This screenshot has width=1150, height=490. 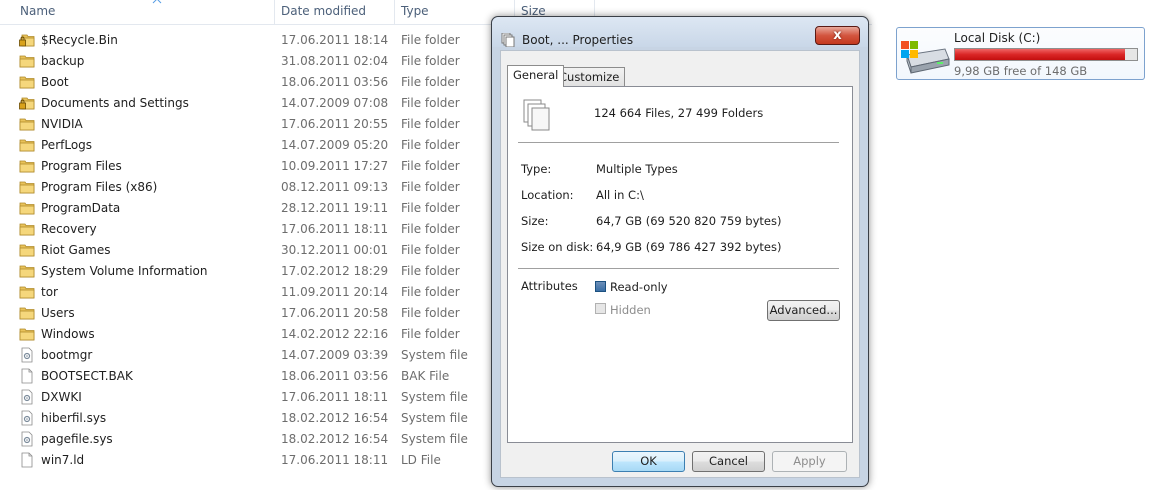 I want to click on drive-free-space: 9,98 GB free of 148 GB, so click(x=1021, y=71).